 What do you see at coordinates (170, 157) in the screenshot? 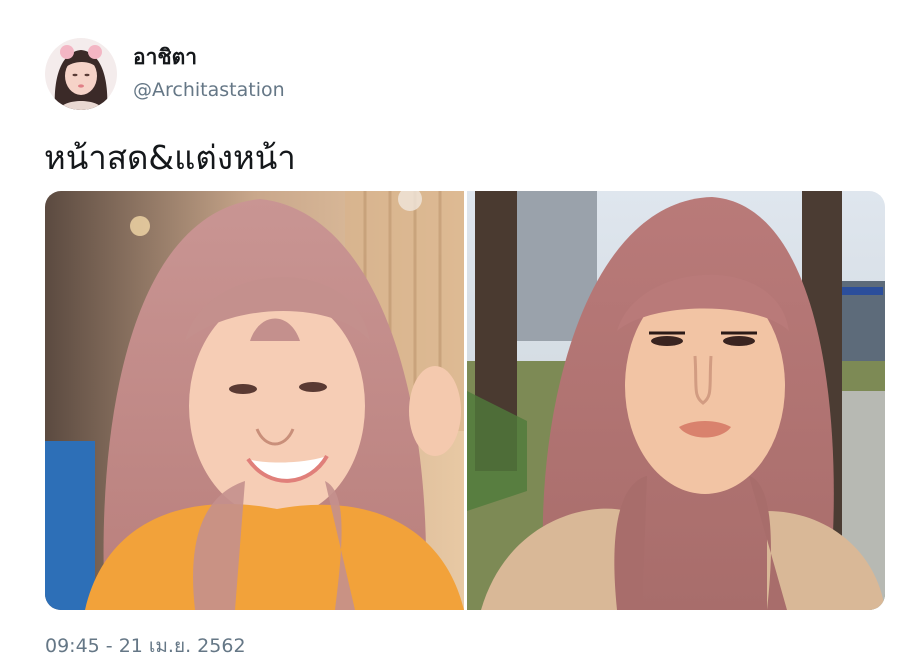
I see `tweet-text: หน้าสด&แต่งหน้า` at bounding box center [170, 157].